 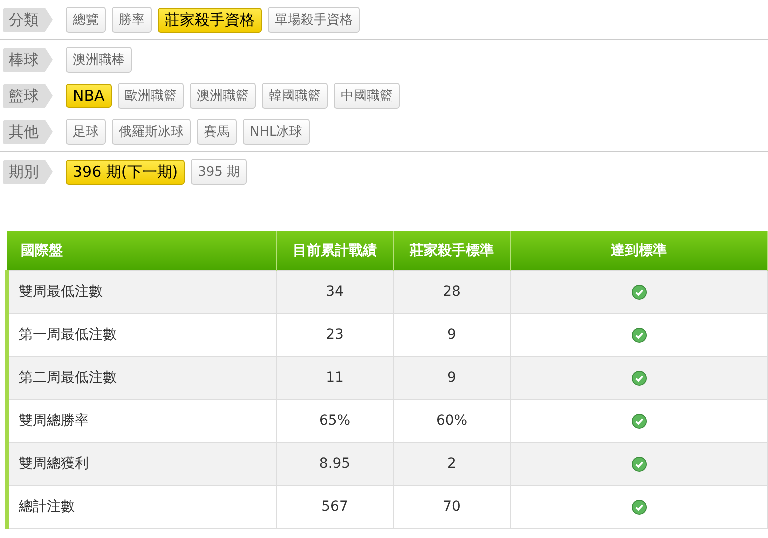 I want to click on filter-label: 籃球, so click(x=28, y=96).